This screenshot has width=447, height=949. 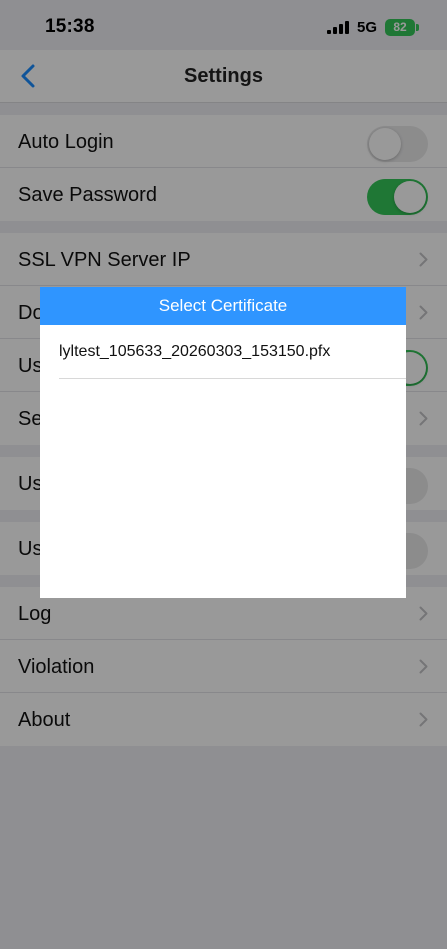 I want to click on dialog-title: Select Certificate, so click(x=223, y=306).